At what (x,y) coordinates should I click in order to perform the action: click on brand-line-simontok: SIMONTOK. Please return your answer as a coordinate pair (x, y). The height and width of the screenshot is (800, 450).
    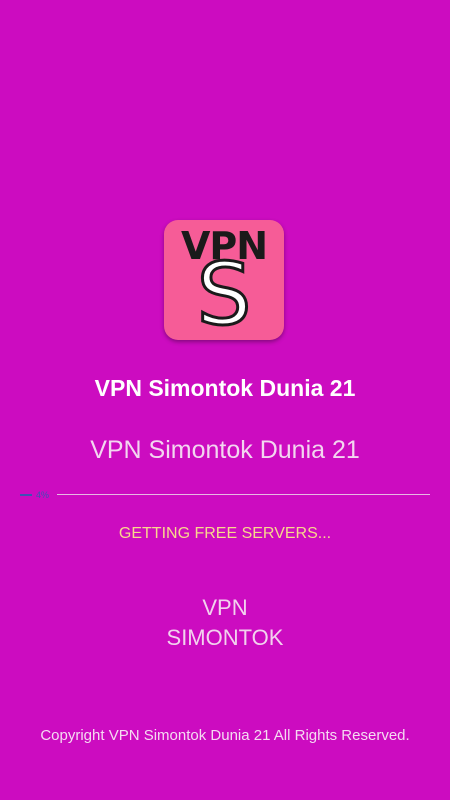
    Looking at the image, I should click on (225, 637).